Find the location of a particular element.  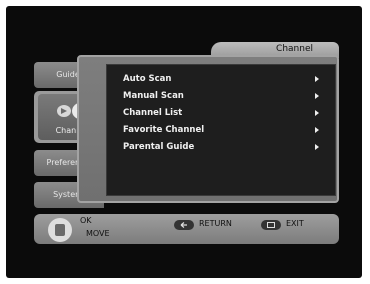

return-hint: RETURN is located at coordinates (215, 223).